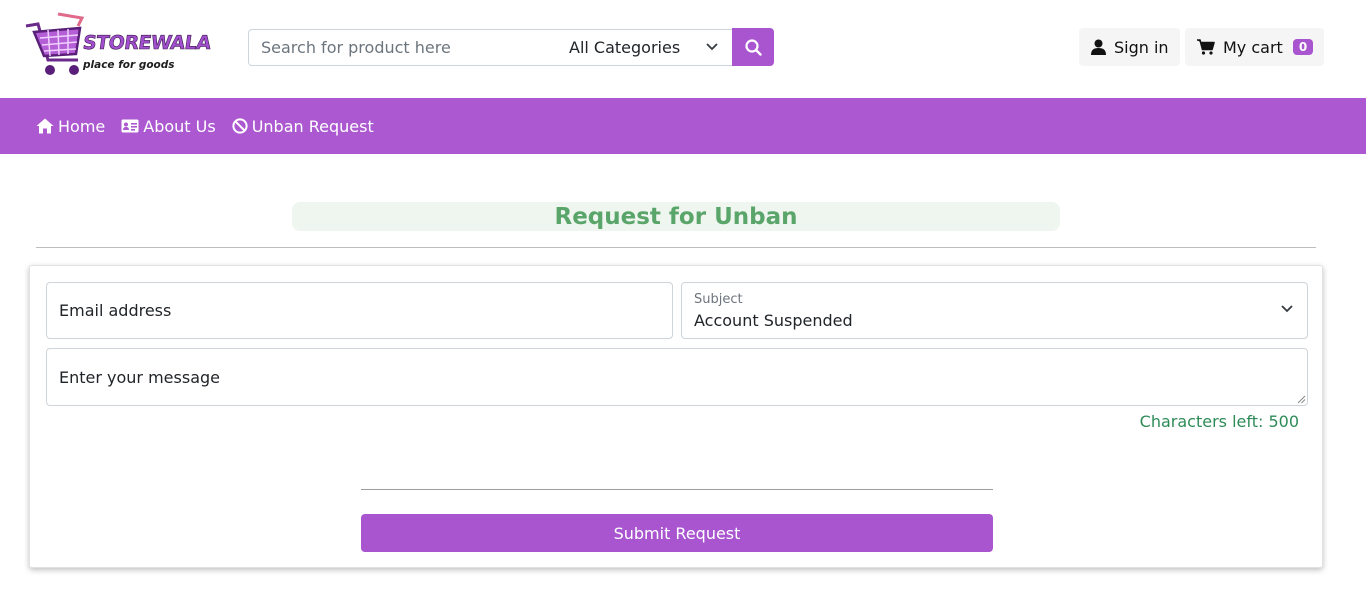 The image size is (1366, 591). Describe the element at coordinates (677, 533) in the screenshot. I see `submit-request-button: Submit Request` at that location.